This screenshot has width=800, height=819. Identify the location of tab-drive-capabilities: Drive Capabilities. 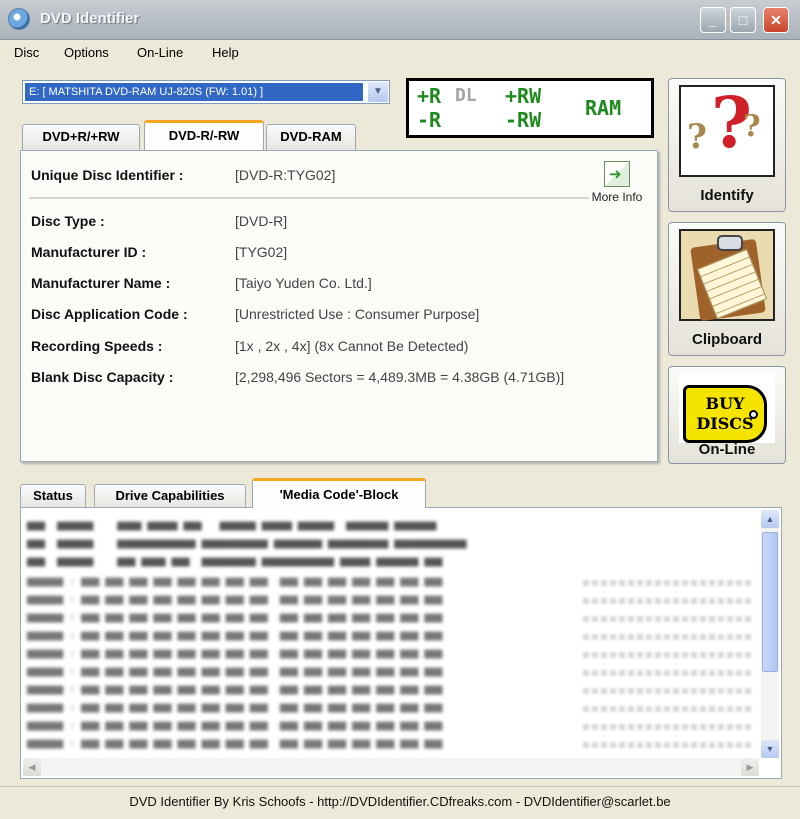
(170, 496).